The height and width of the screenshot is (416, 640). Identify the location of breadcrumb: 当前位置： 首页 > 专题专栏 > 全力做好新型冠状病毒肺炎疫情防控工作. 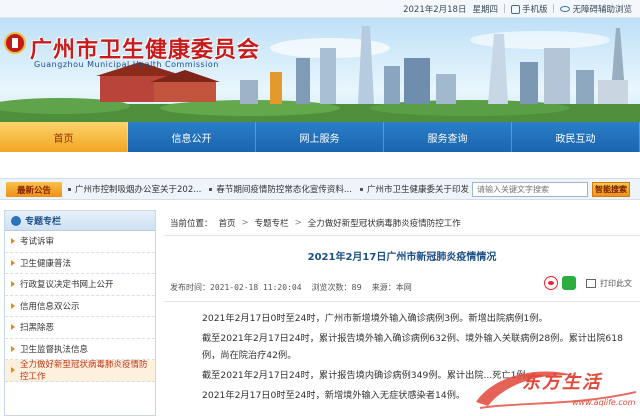
(402, 223).